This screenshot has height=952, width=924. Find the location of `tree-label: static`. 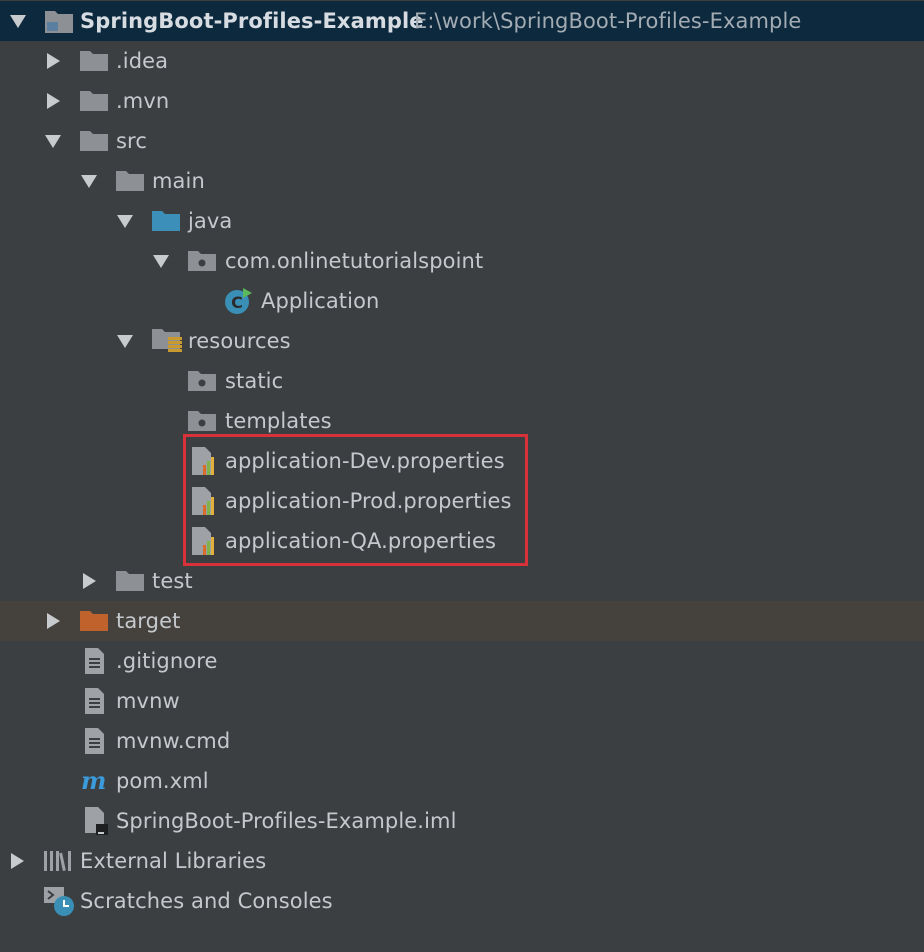

tree-label: static is located at coordinates (254, 381).